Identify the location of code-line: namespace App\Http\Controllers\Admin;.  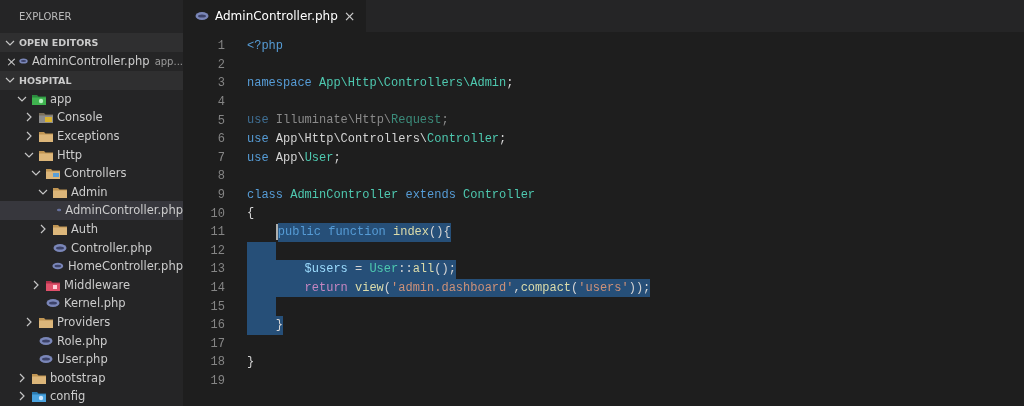
(380, 84).